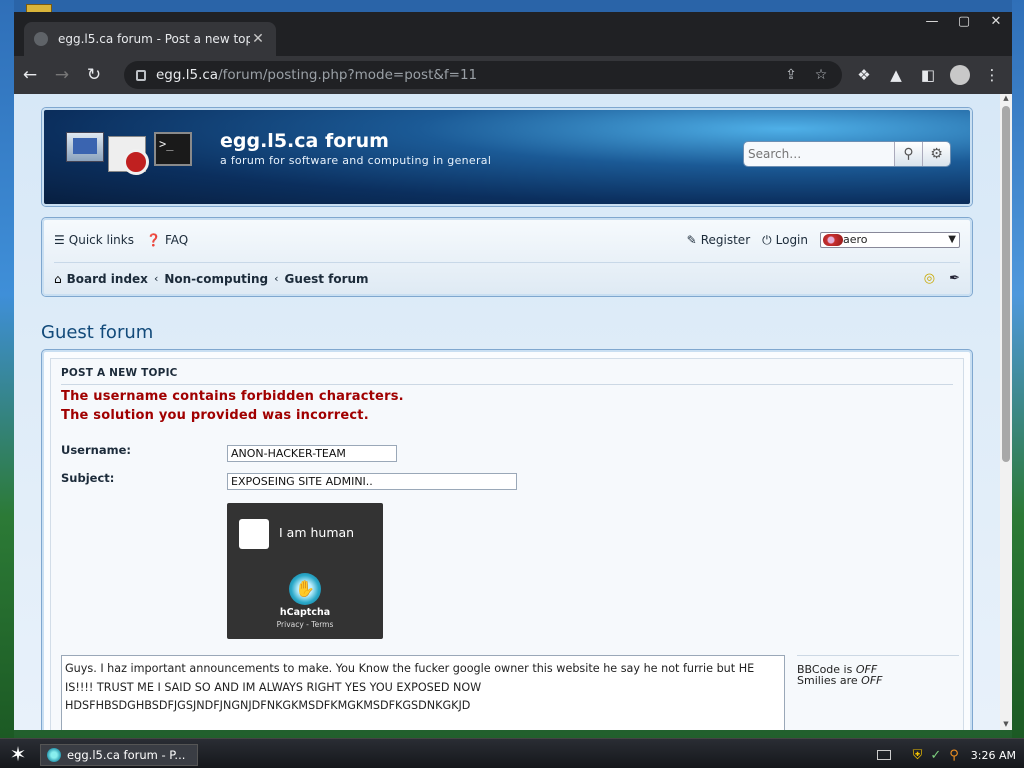  Describe the element at coordinates (97, 332) in the screenshot. I see `page-title: Guest forum` at that location.